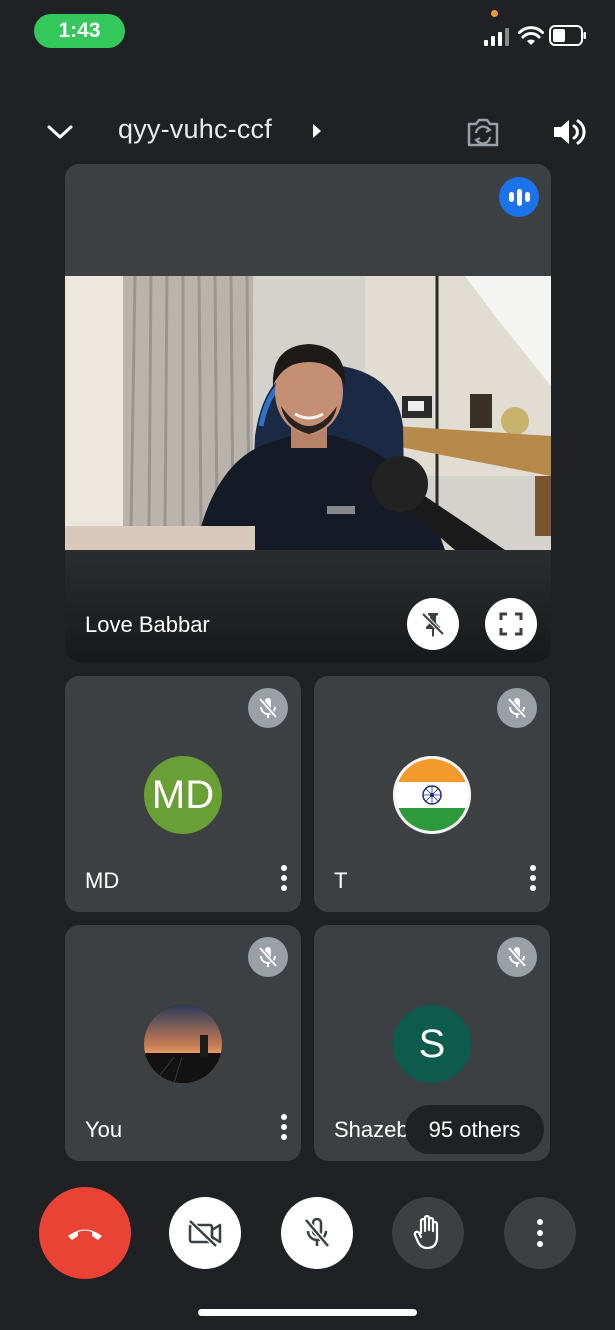 The width and height of the screenshot is (615, 1330). Describe the element at coordinates (519, 197) in the screenshot. I see `speaking-indicator-icon` at that location.